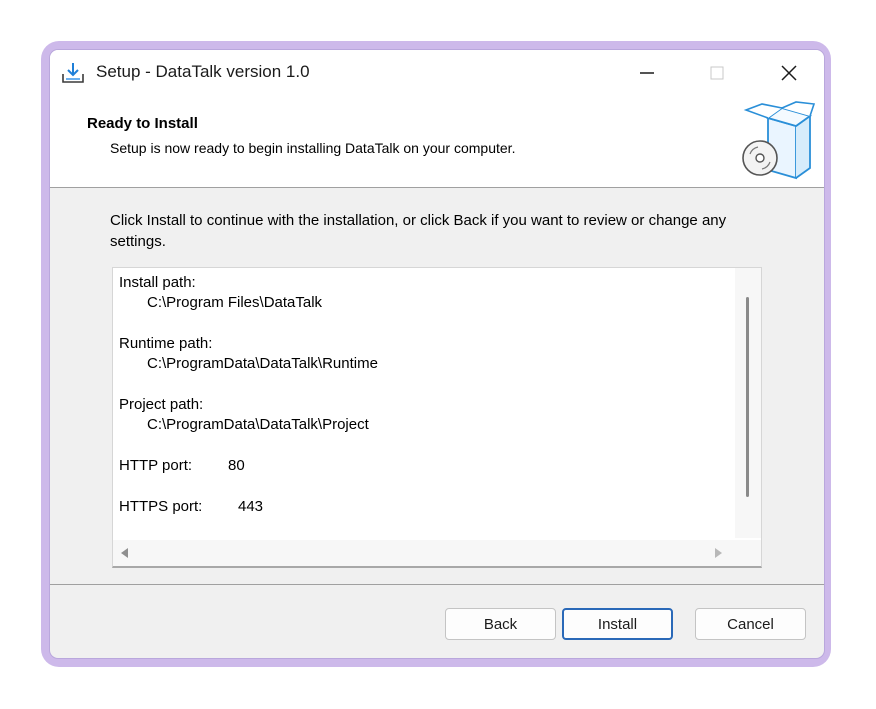 This screenshot has height=709, width=876. I want to click on install-path-value: C:\Program Files\DataTalk, so click(235, 302).